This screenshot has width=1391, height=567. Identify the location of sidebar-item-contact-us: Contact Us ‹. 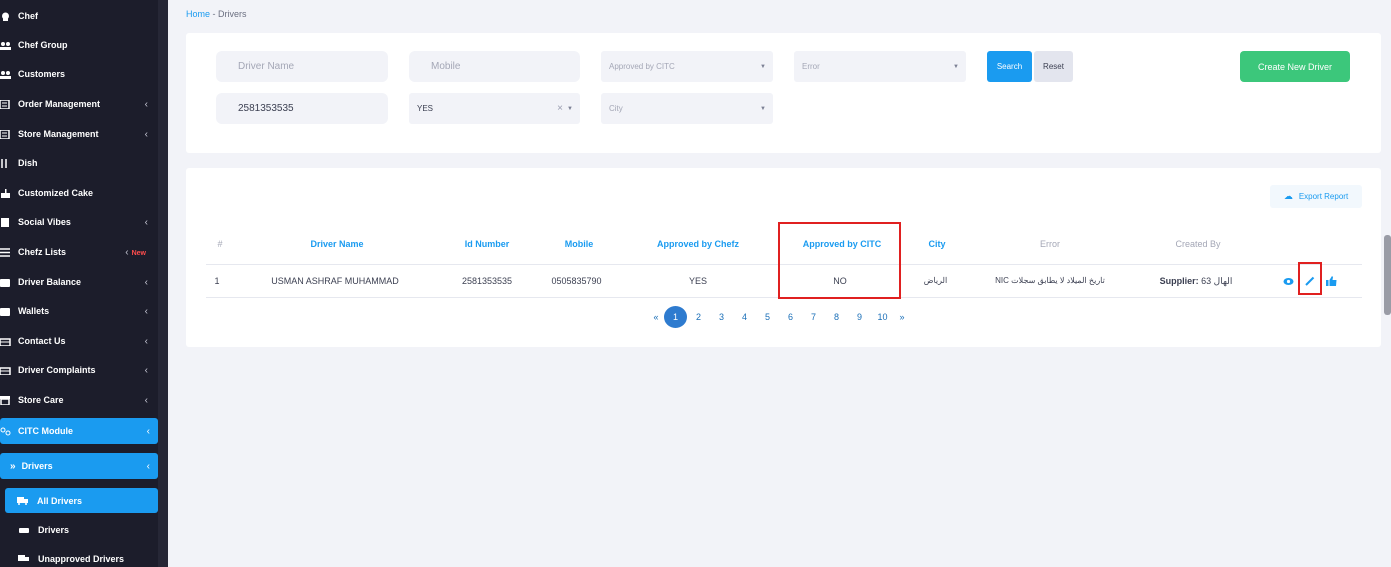
(84, 341).